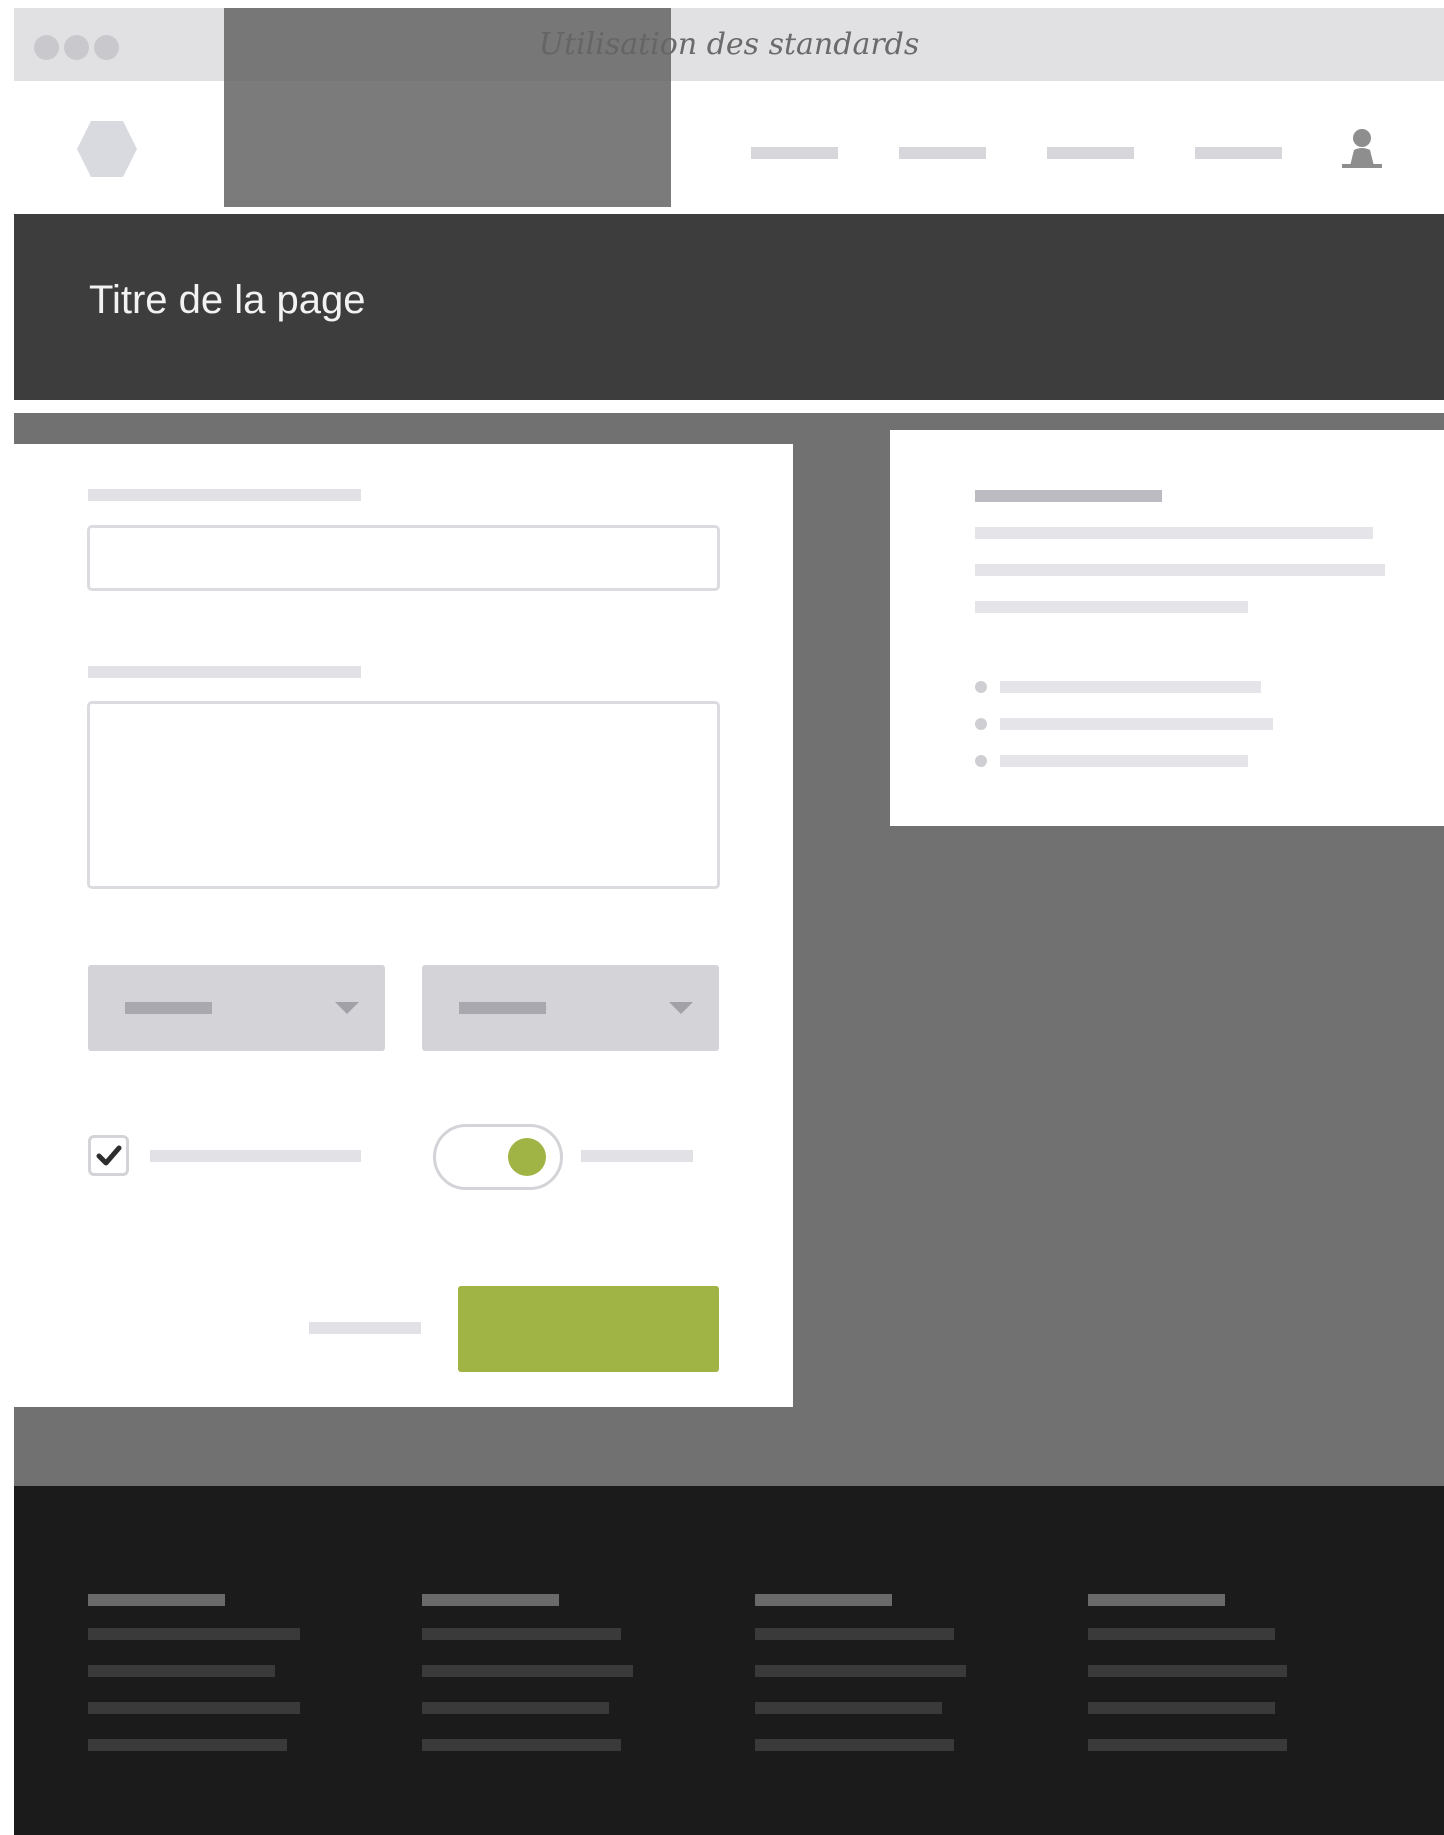 The width and height of the screenshot is (1444, 1835). I want to click on checkbox, so click(108, 1155).